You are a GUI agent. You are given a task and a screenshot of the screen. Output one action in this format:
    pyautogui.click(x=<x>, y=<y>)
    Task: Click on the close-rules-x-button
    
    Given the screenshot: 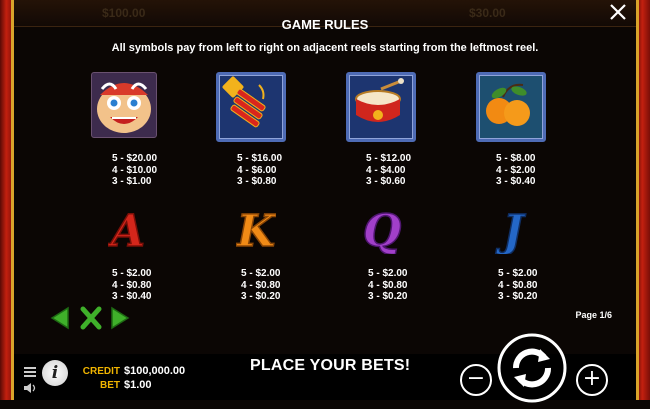 What is the action you would take?
    pyautogui.click(x=91, y=318)
    